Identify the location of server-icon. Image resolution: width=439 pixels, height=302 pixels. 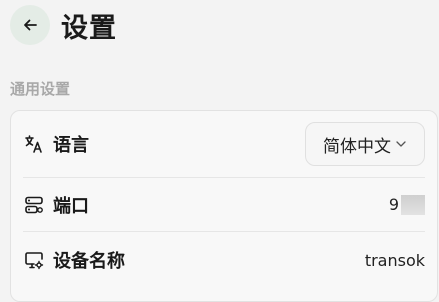
(34, 205).